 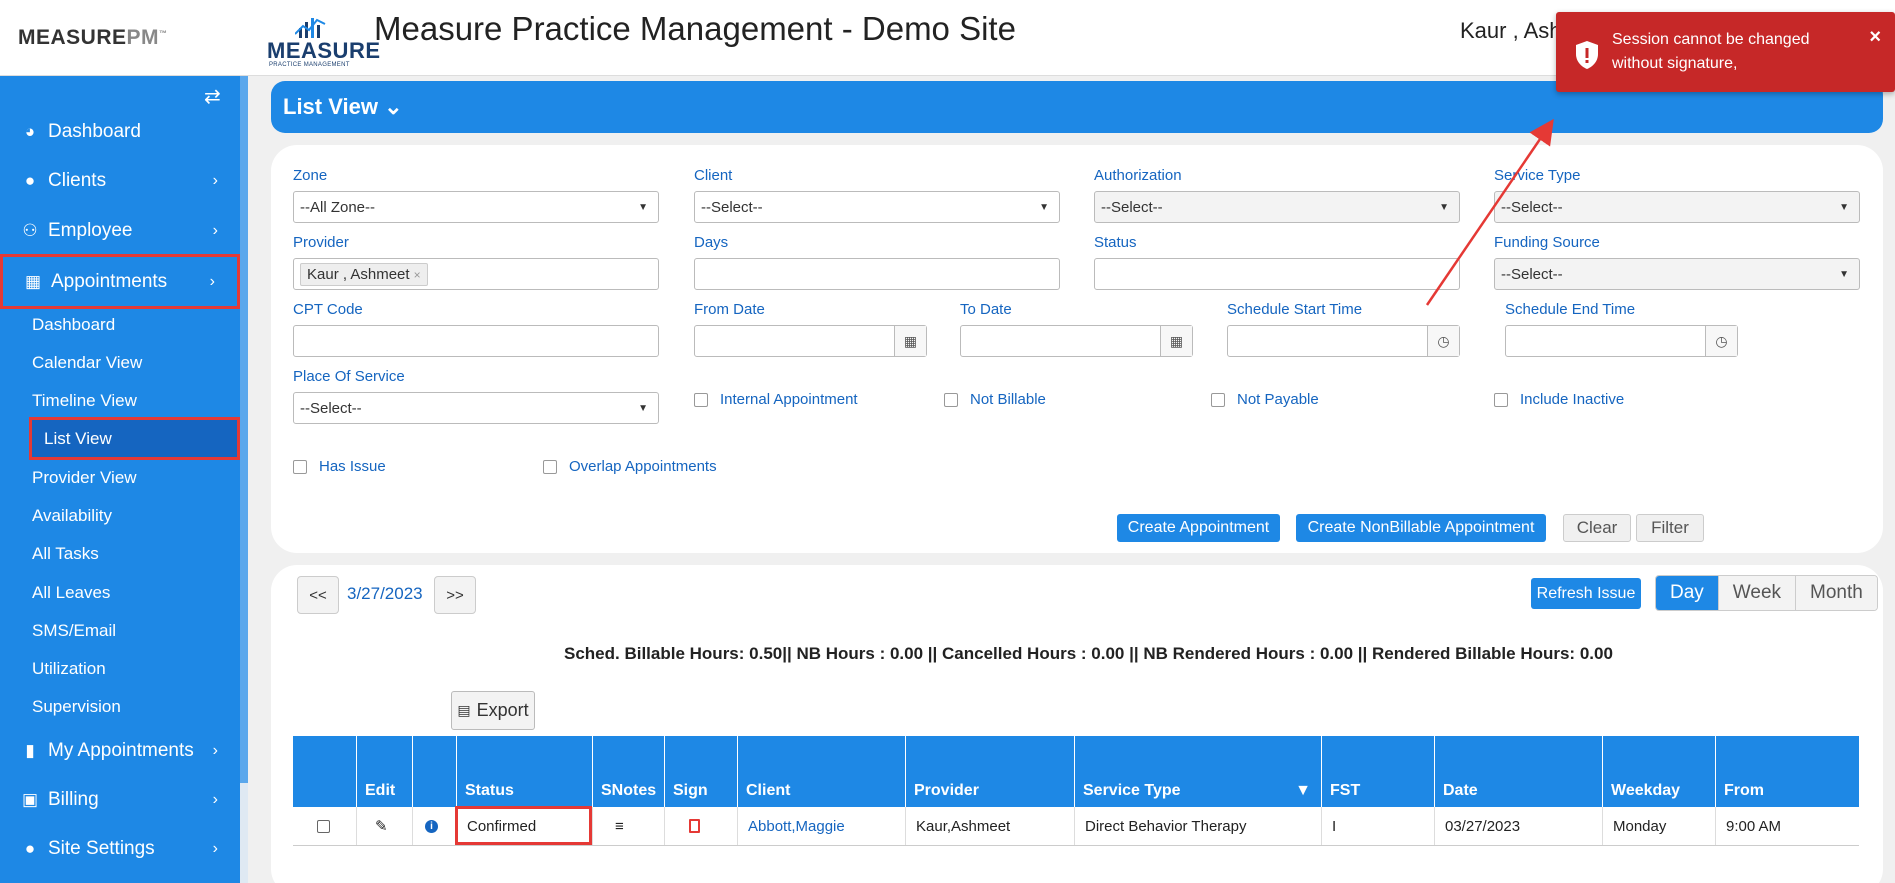 What do you see at coordinates (73, 325) in the screenshot?
I see `sub-item-dashboard: Dashboard` at bounding box center [73, 325].